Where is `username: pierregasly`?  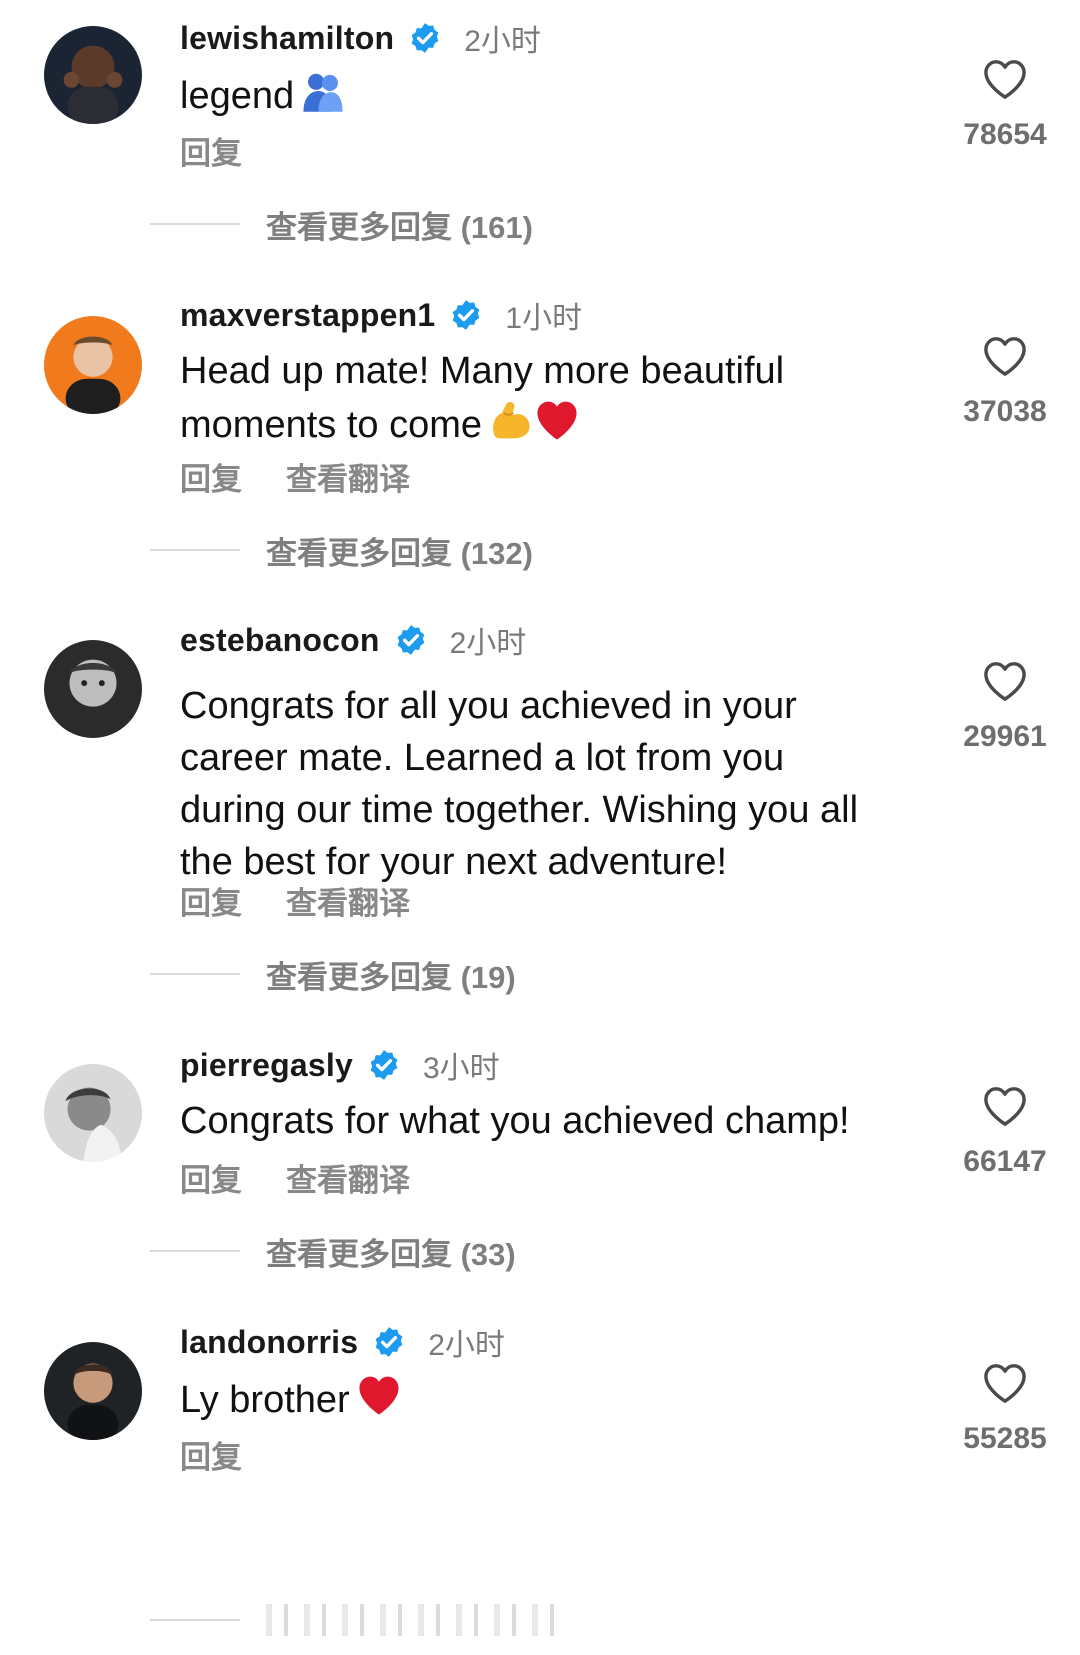 username: pierregasly is located at coordinates (266, 1065).